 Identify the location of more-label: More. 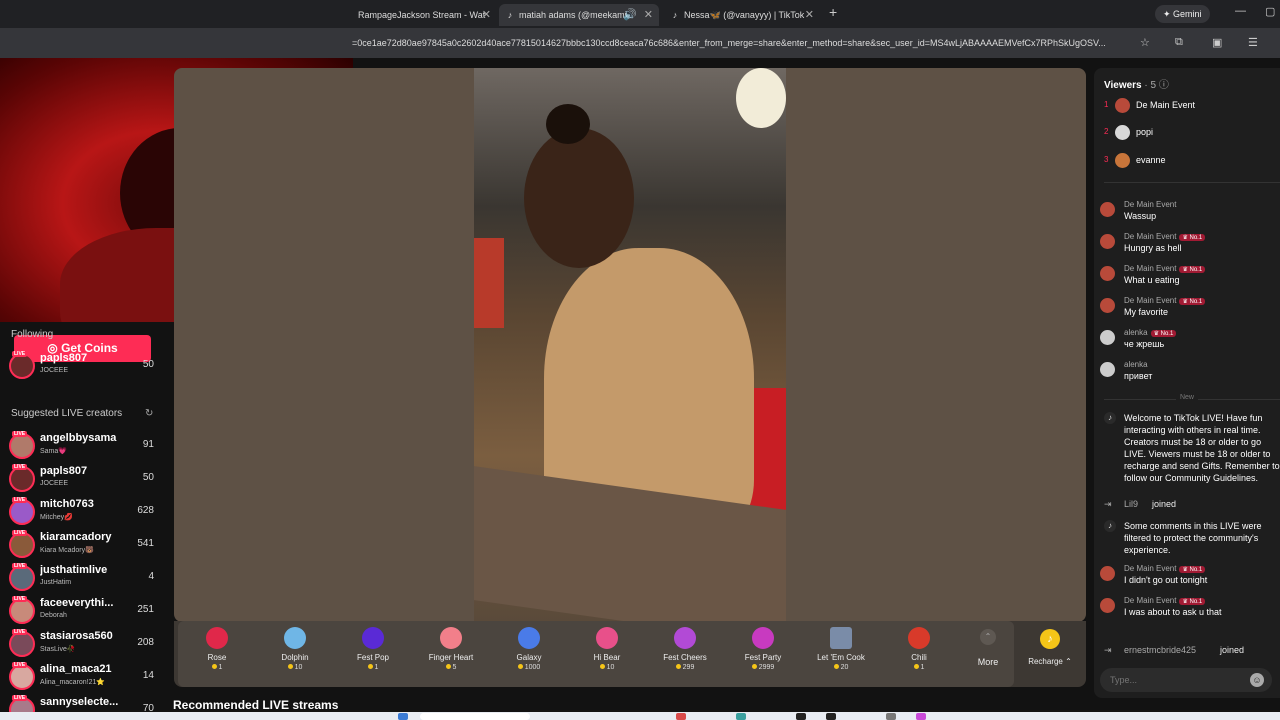
(988, 662).